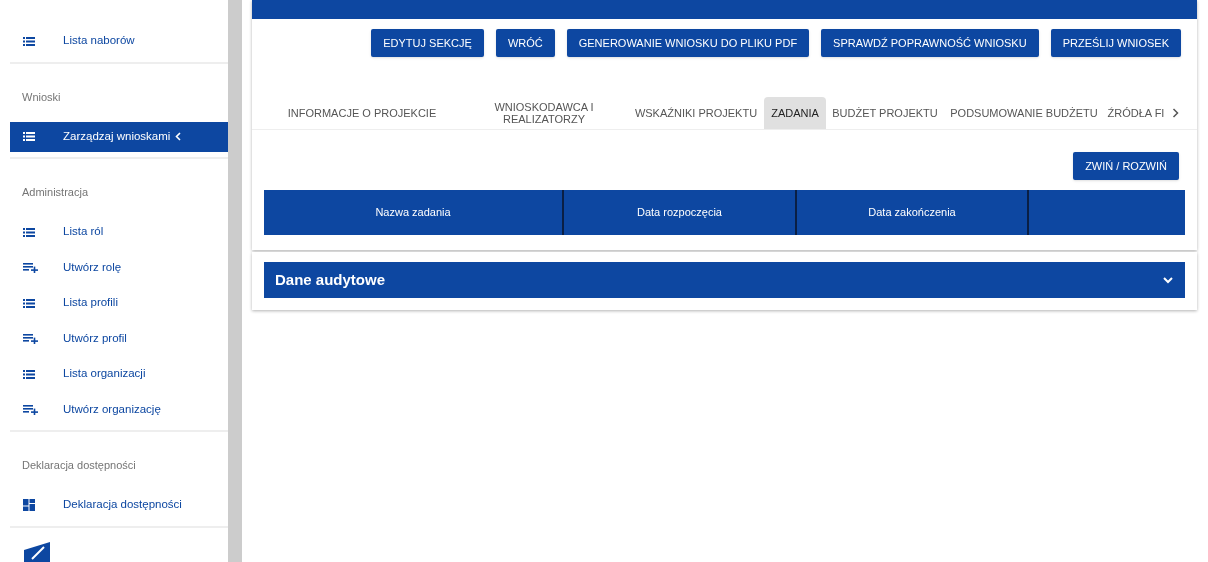  I want to click on item-label: Lista naborów, so click(99, 41).